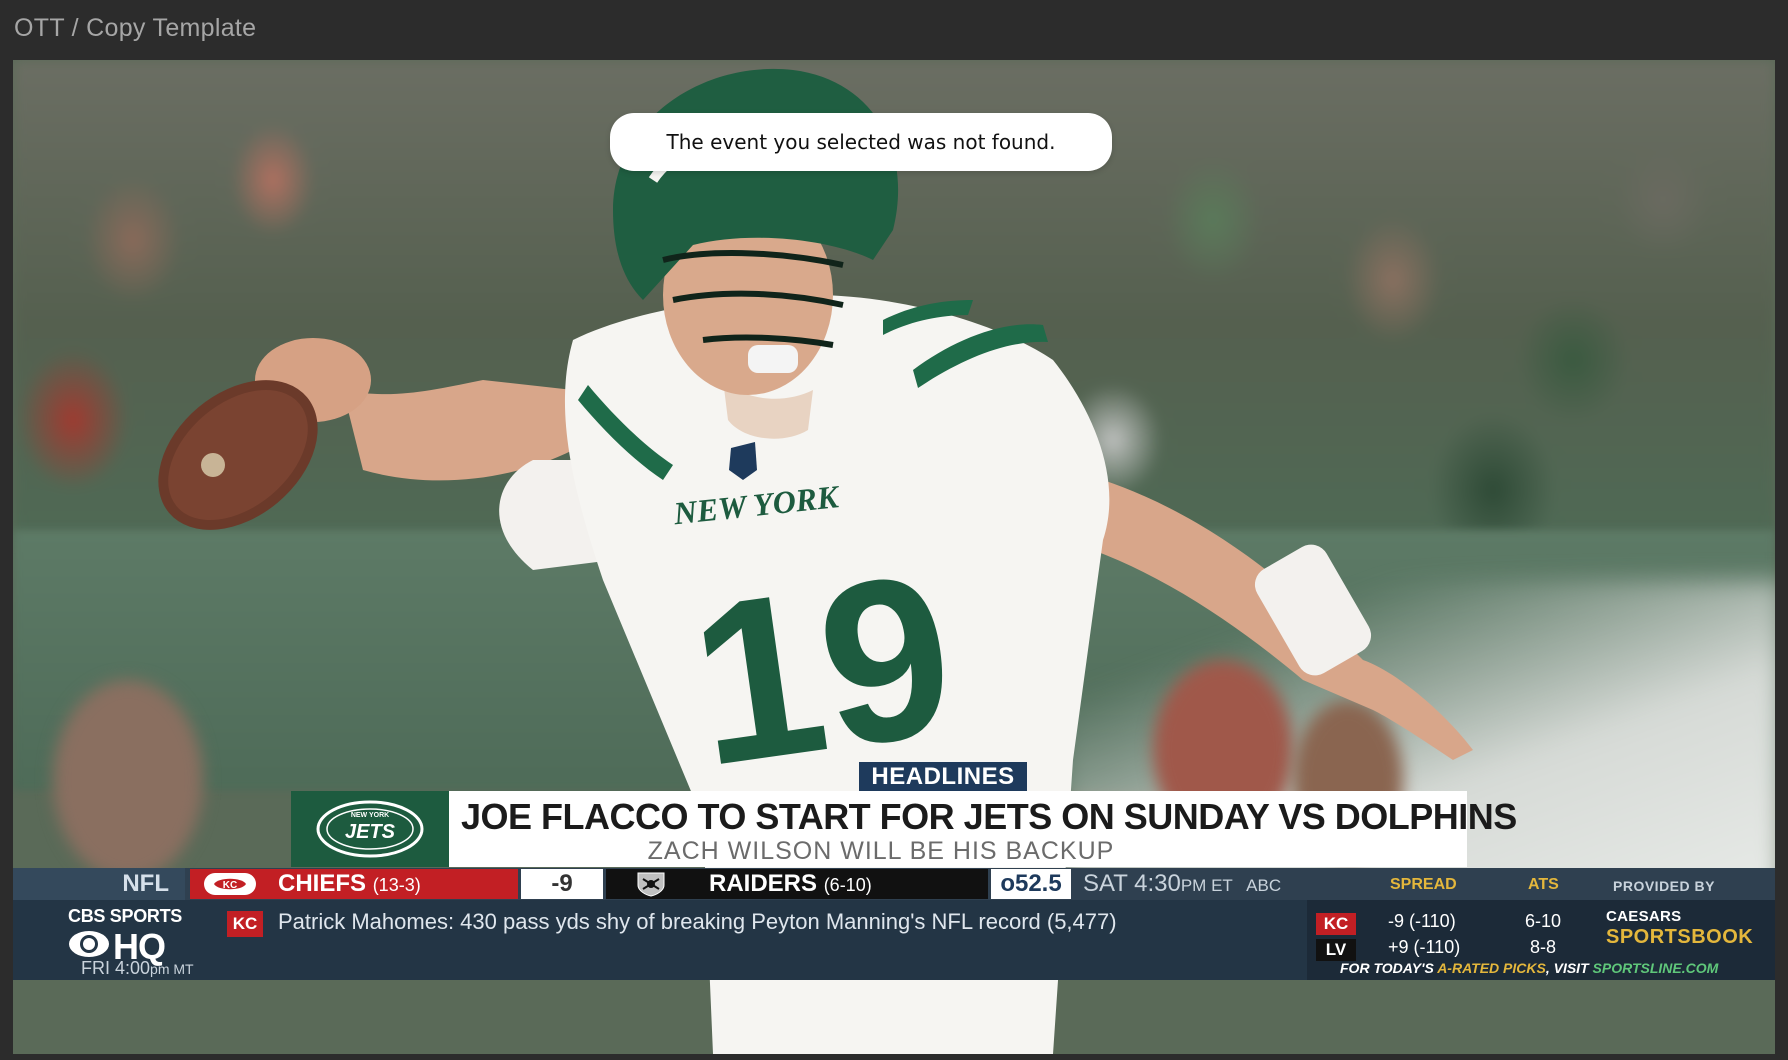 Image resolution: width=1788 pixels, height=1060 pixels. Describe the element at coordinates (396, 885) in the screenshot. I see `home-team-record: (13-3)` at that location.